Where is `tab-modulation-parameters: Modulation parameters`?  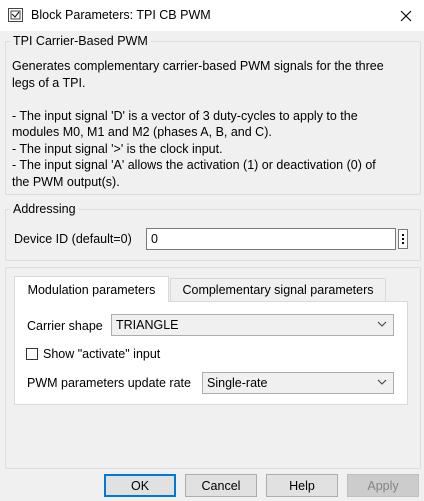
tab-modulation-parameters: Modulation parameters is located at coordinates (91, 289).